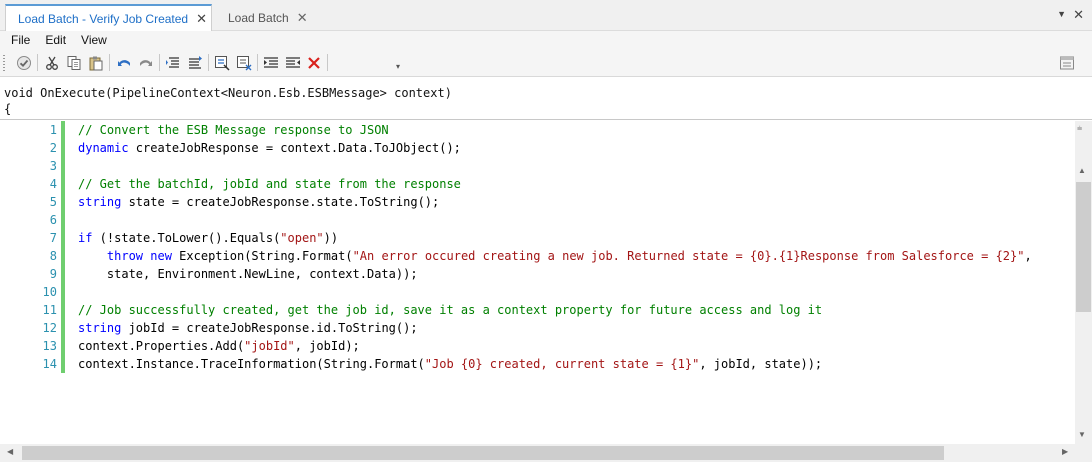 The width and height of the screenshot is (1092, 462). What do you see at coordinates (73, 62) in the screenshot?
I see `copy-icon` at bounding box center [73, 62].